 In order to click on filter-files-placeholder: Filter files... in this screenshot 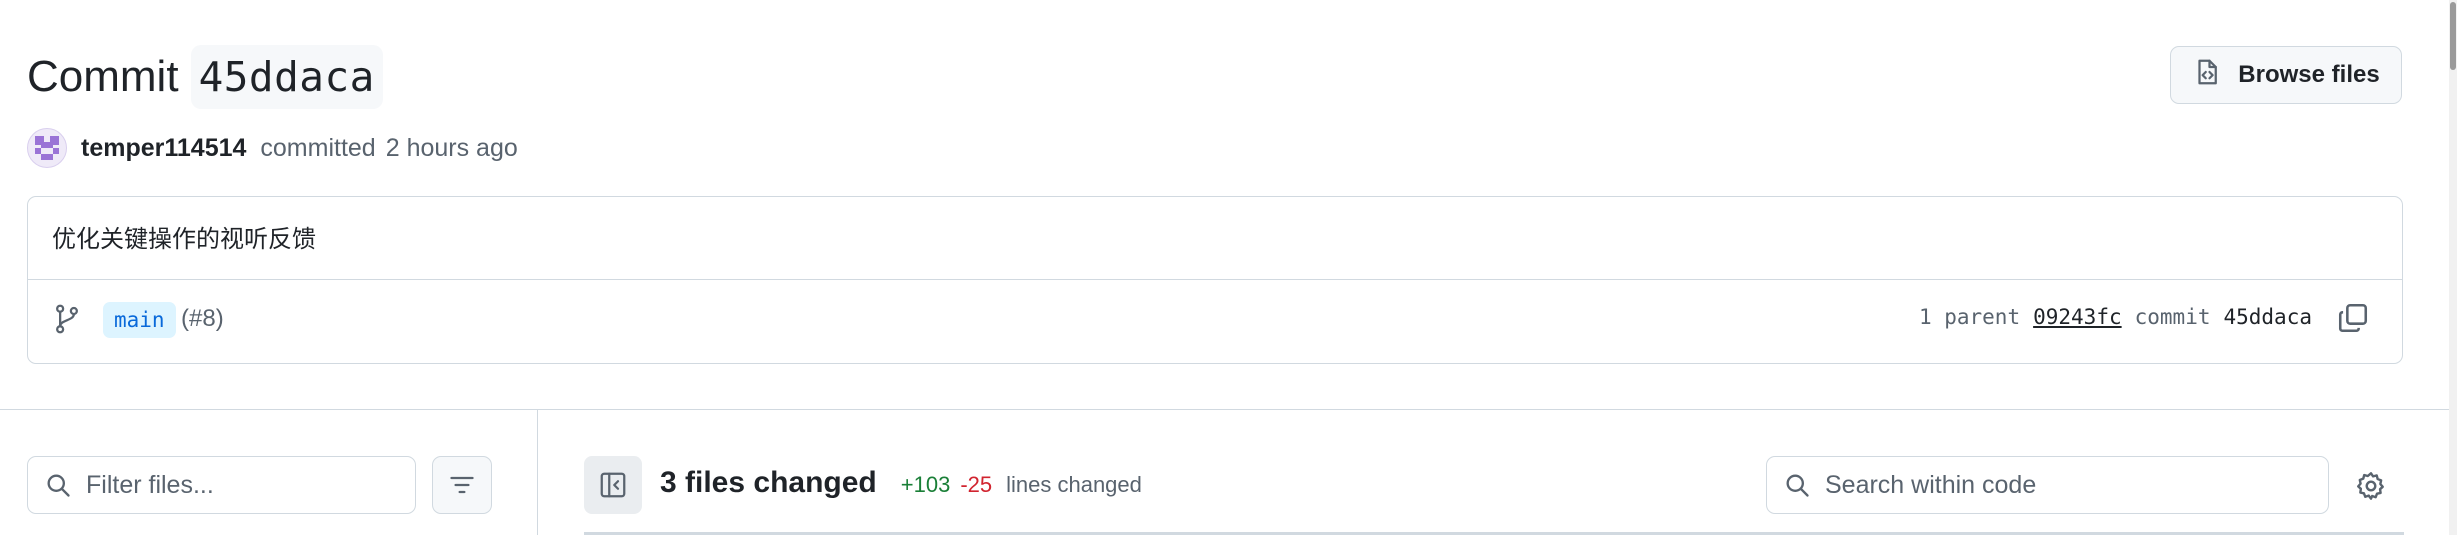, I will do `click(150, 484)`.